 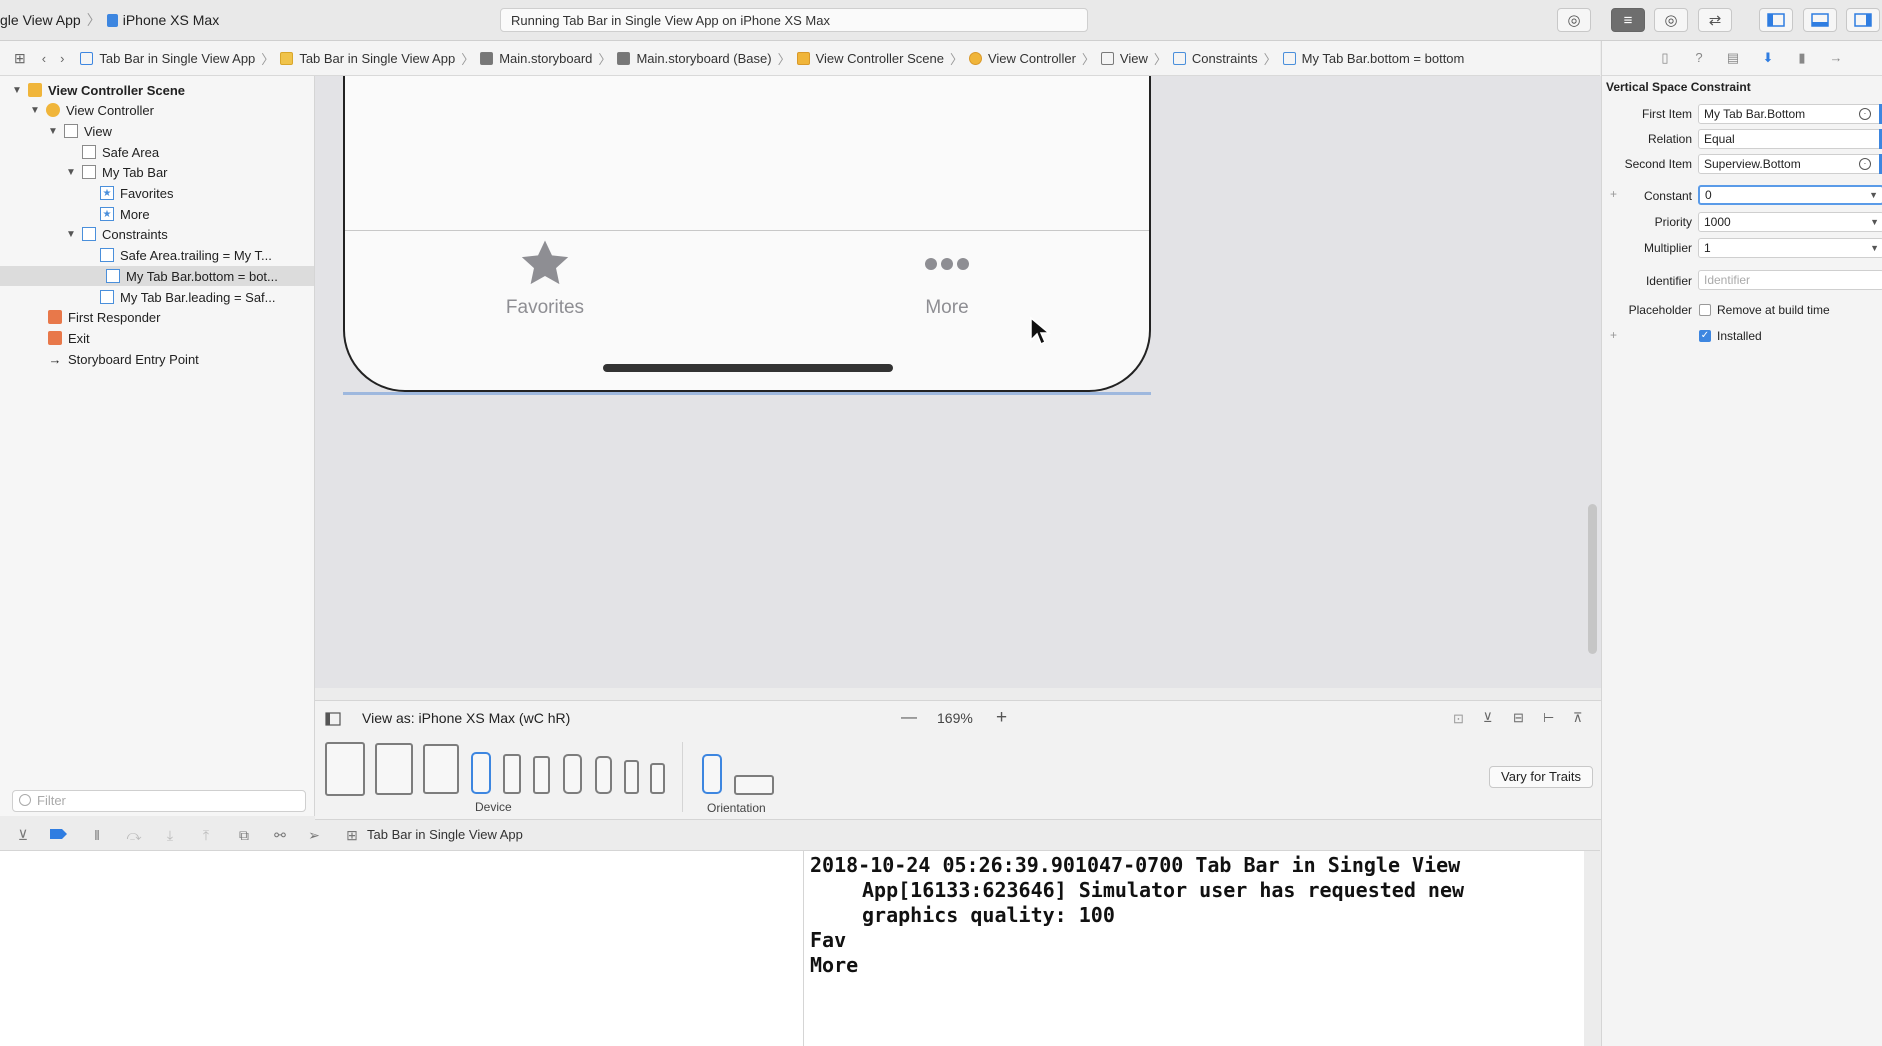 I want to click on zoom-in-button: +, so click(x=1001, y=718).